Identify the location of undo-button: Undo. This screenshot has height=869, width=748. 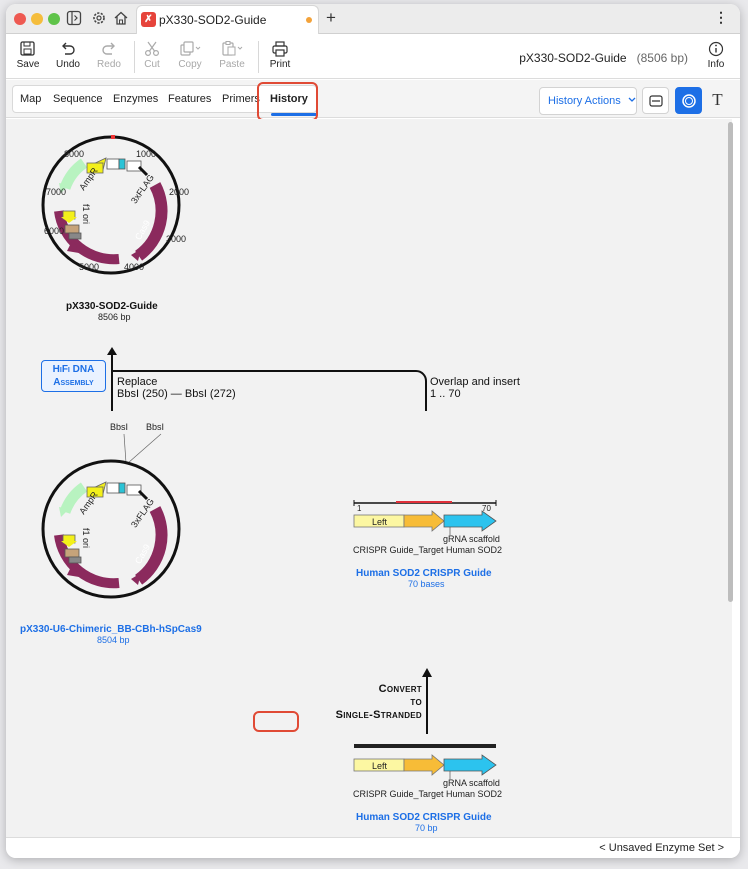
(68, 54).